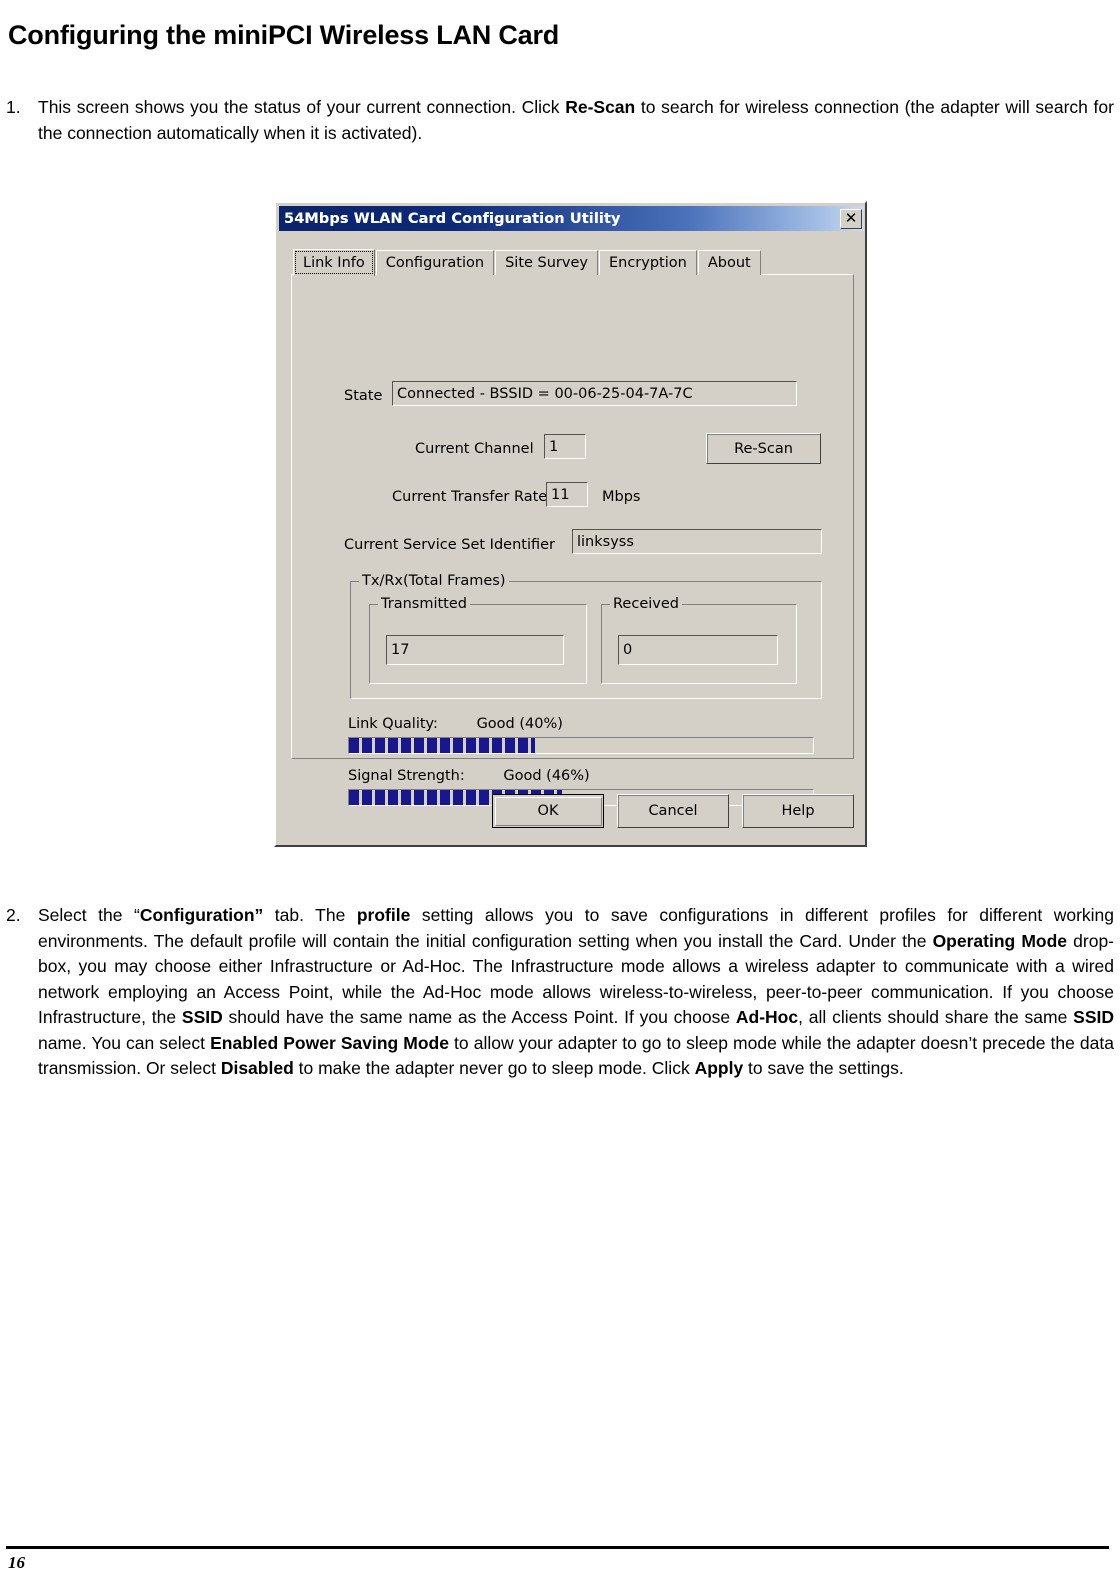 Image resolution: width=1120 pixels, height=1594 pixels. I want to click on link-quality-label: Link Quality:, so click(393, 724).